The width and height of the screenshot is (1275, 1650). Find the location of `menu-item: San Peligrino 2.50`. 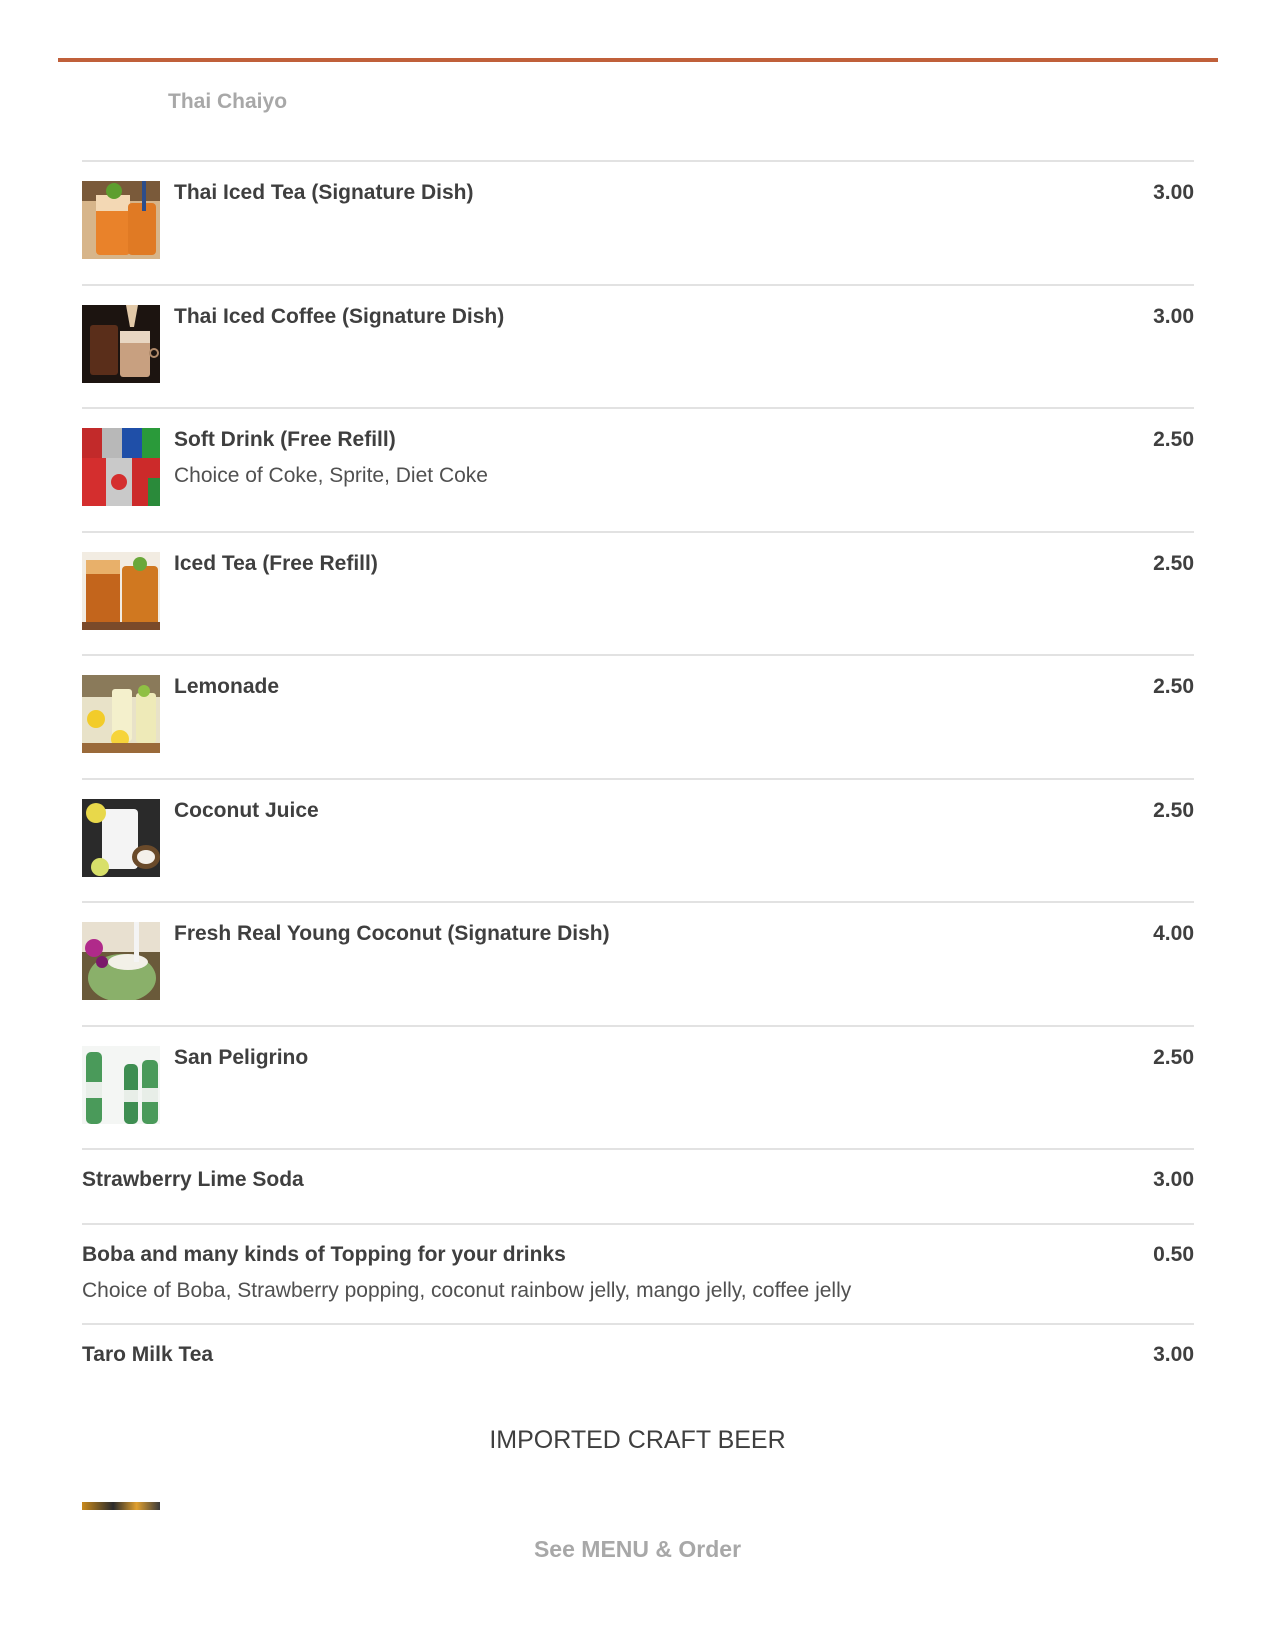

menu-item: San Peligrino 2.50 is located at coordinates (638, 1086).